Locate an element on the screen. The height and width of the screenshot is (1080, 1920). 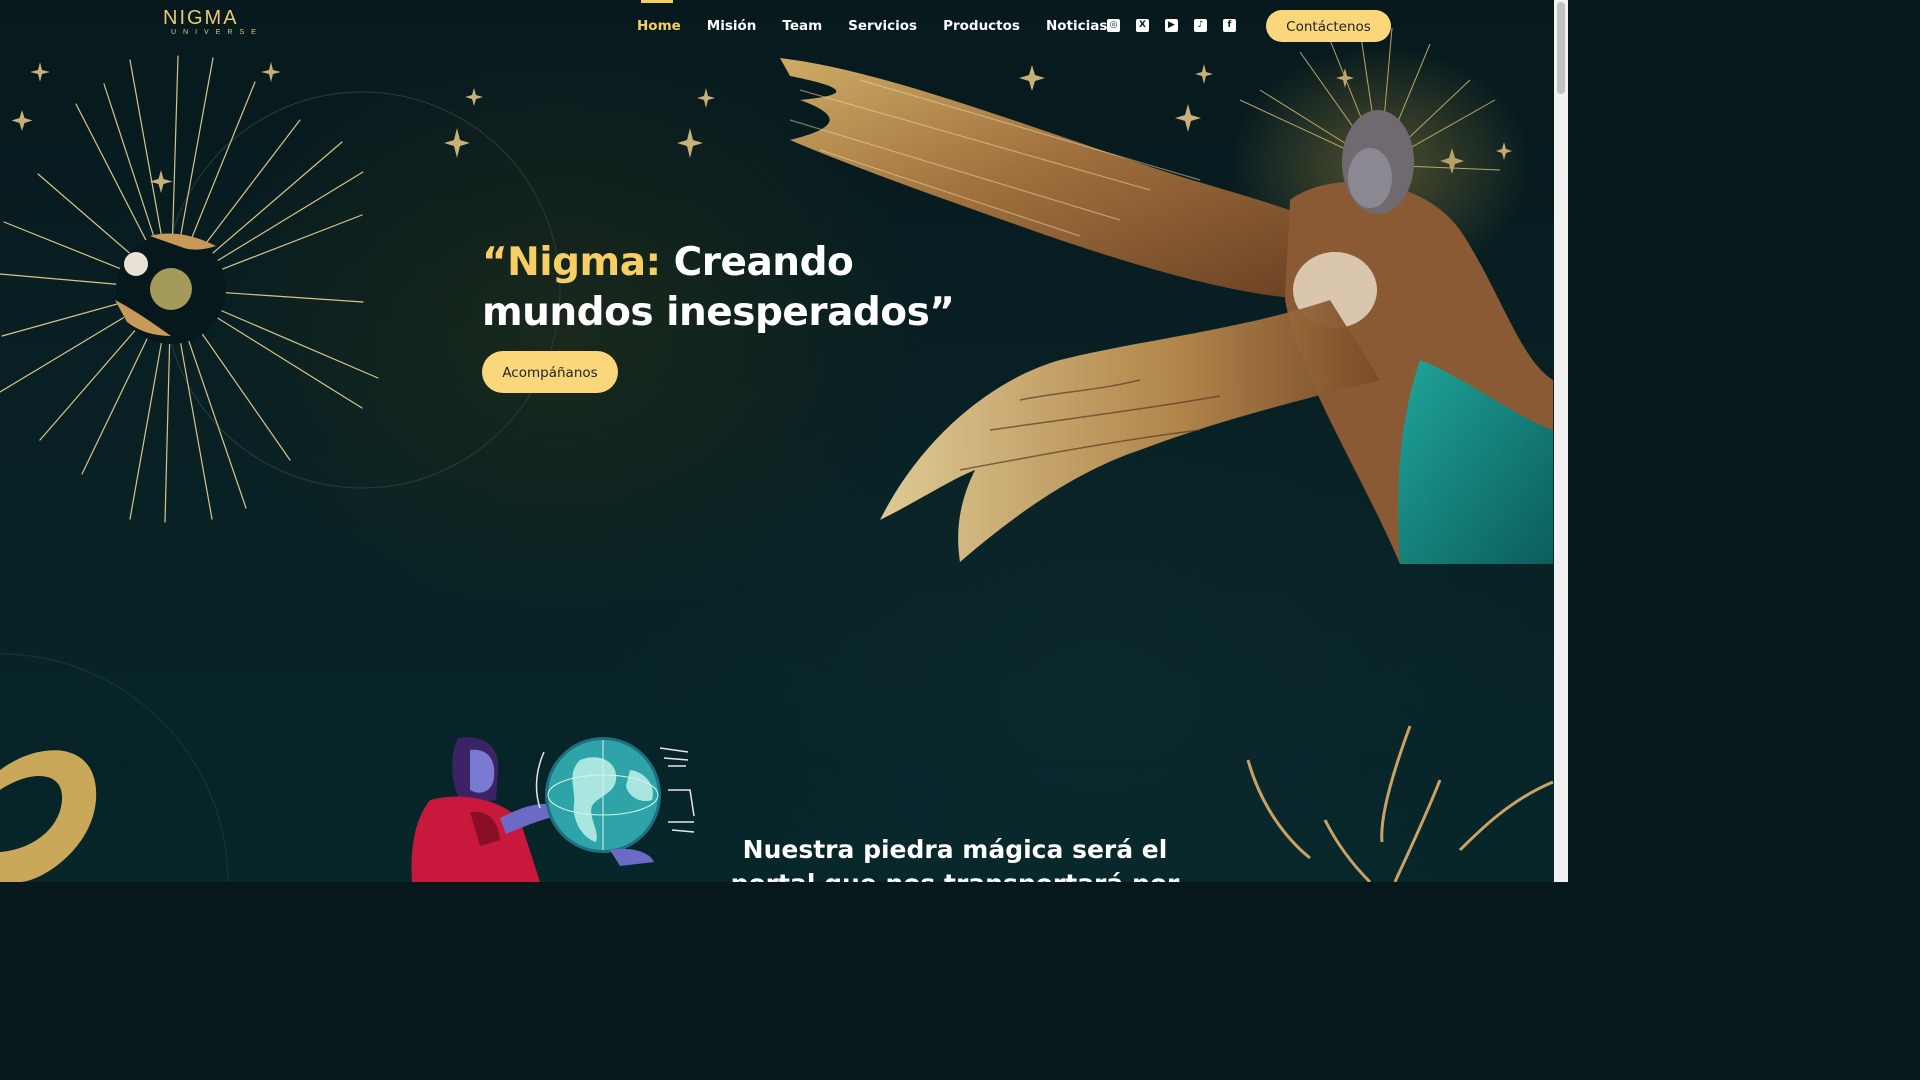
youtube-icon: ▶ is located at coordinates (1171, 25).